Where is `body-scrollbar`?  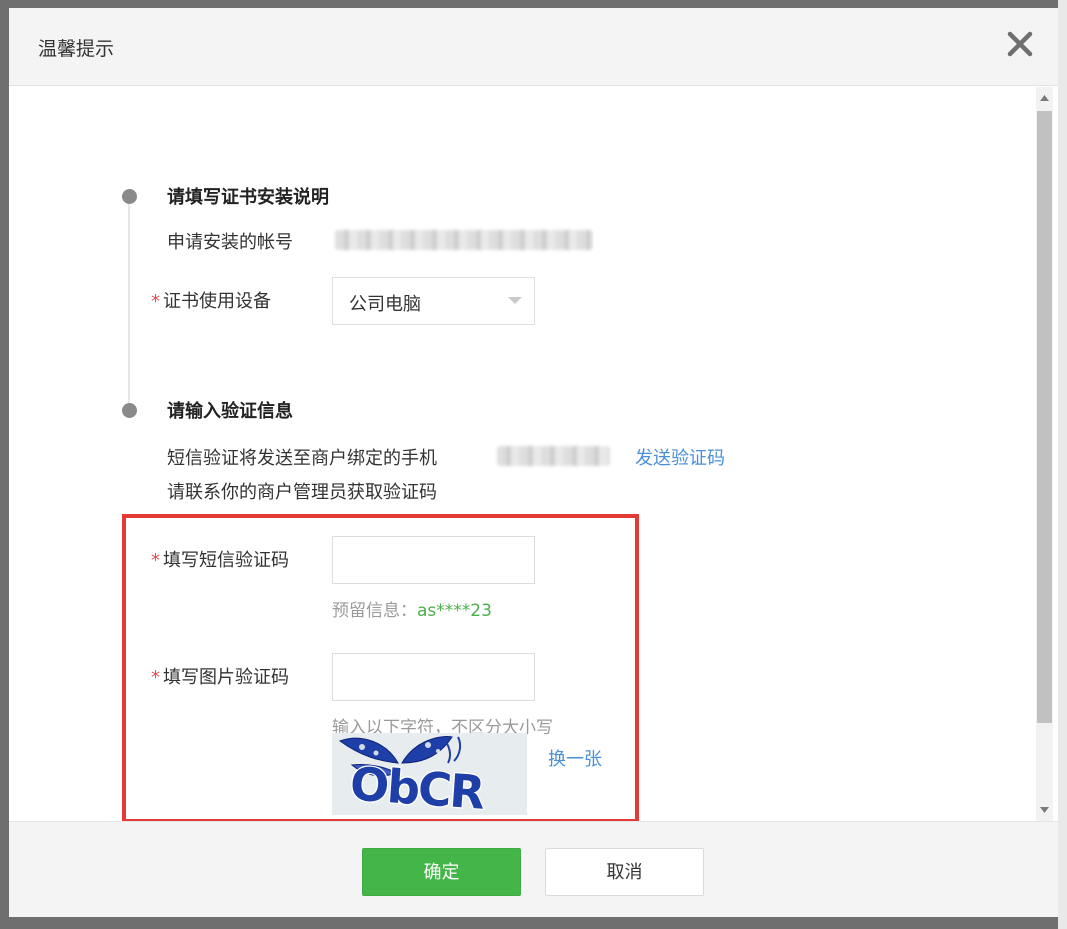 body-scrollbar is located at coordinates (1044, 454).